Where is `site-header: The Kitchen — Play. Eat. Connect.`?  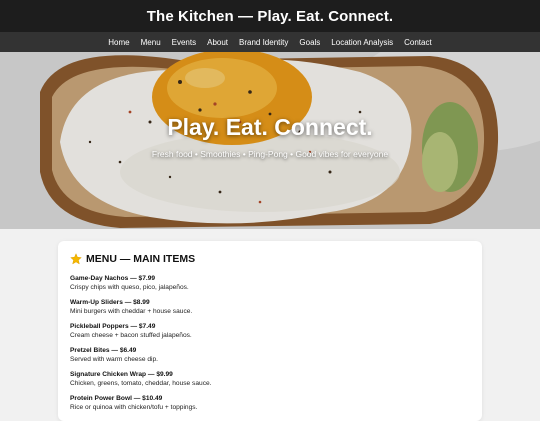
site-header: The Kitchen — Play. Eat. Connect. is located at coordinates (270, 16).